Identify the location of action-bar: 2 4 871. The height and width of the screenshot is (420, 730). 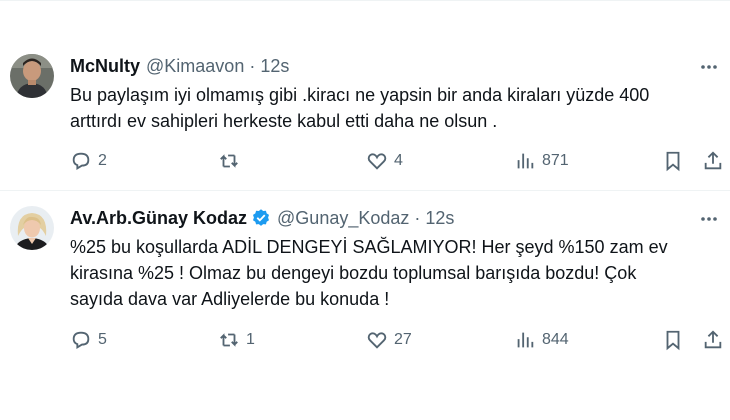
(396, 163).